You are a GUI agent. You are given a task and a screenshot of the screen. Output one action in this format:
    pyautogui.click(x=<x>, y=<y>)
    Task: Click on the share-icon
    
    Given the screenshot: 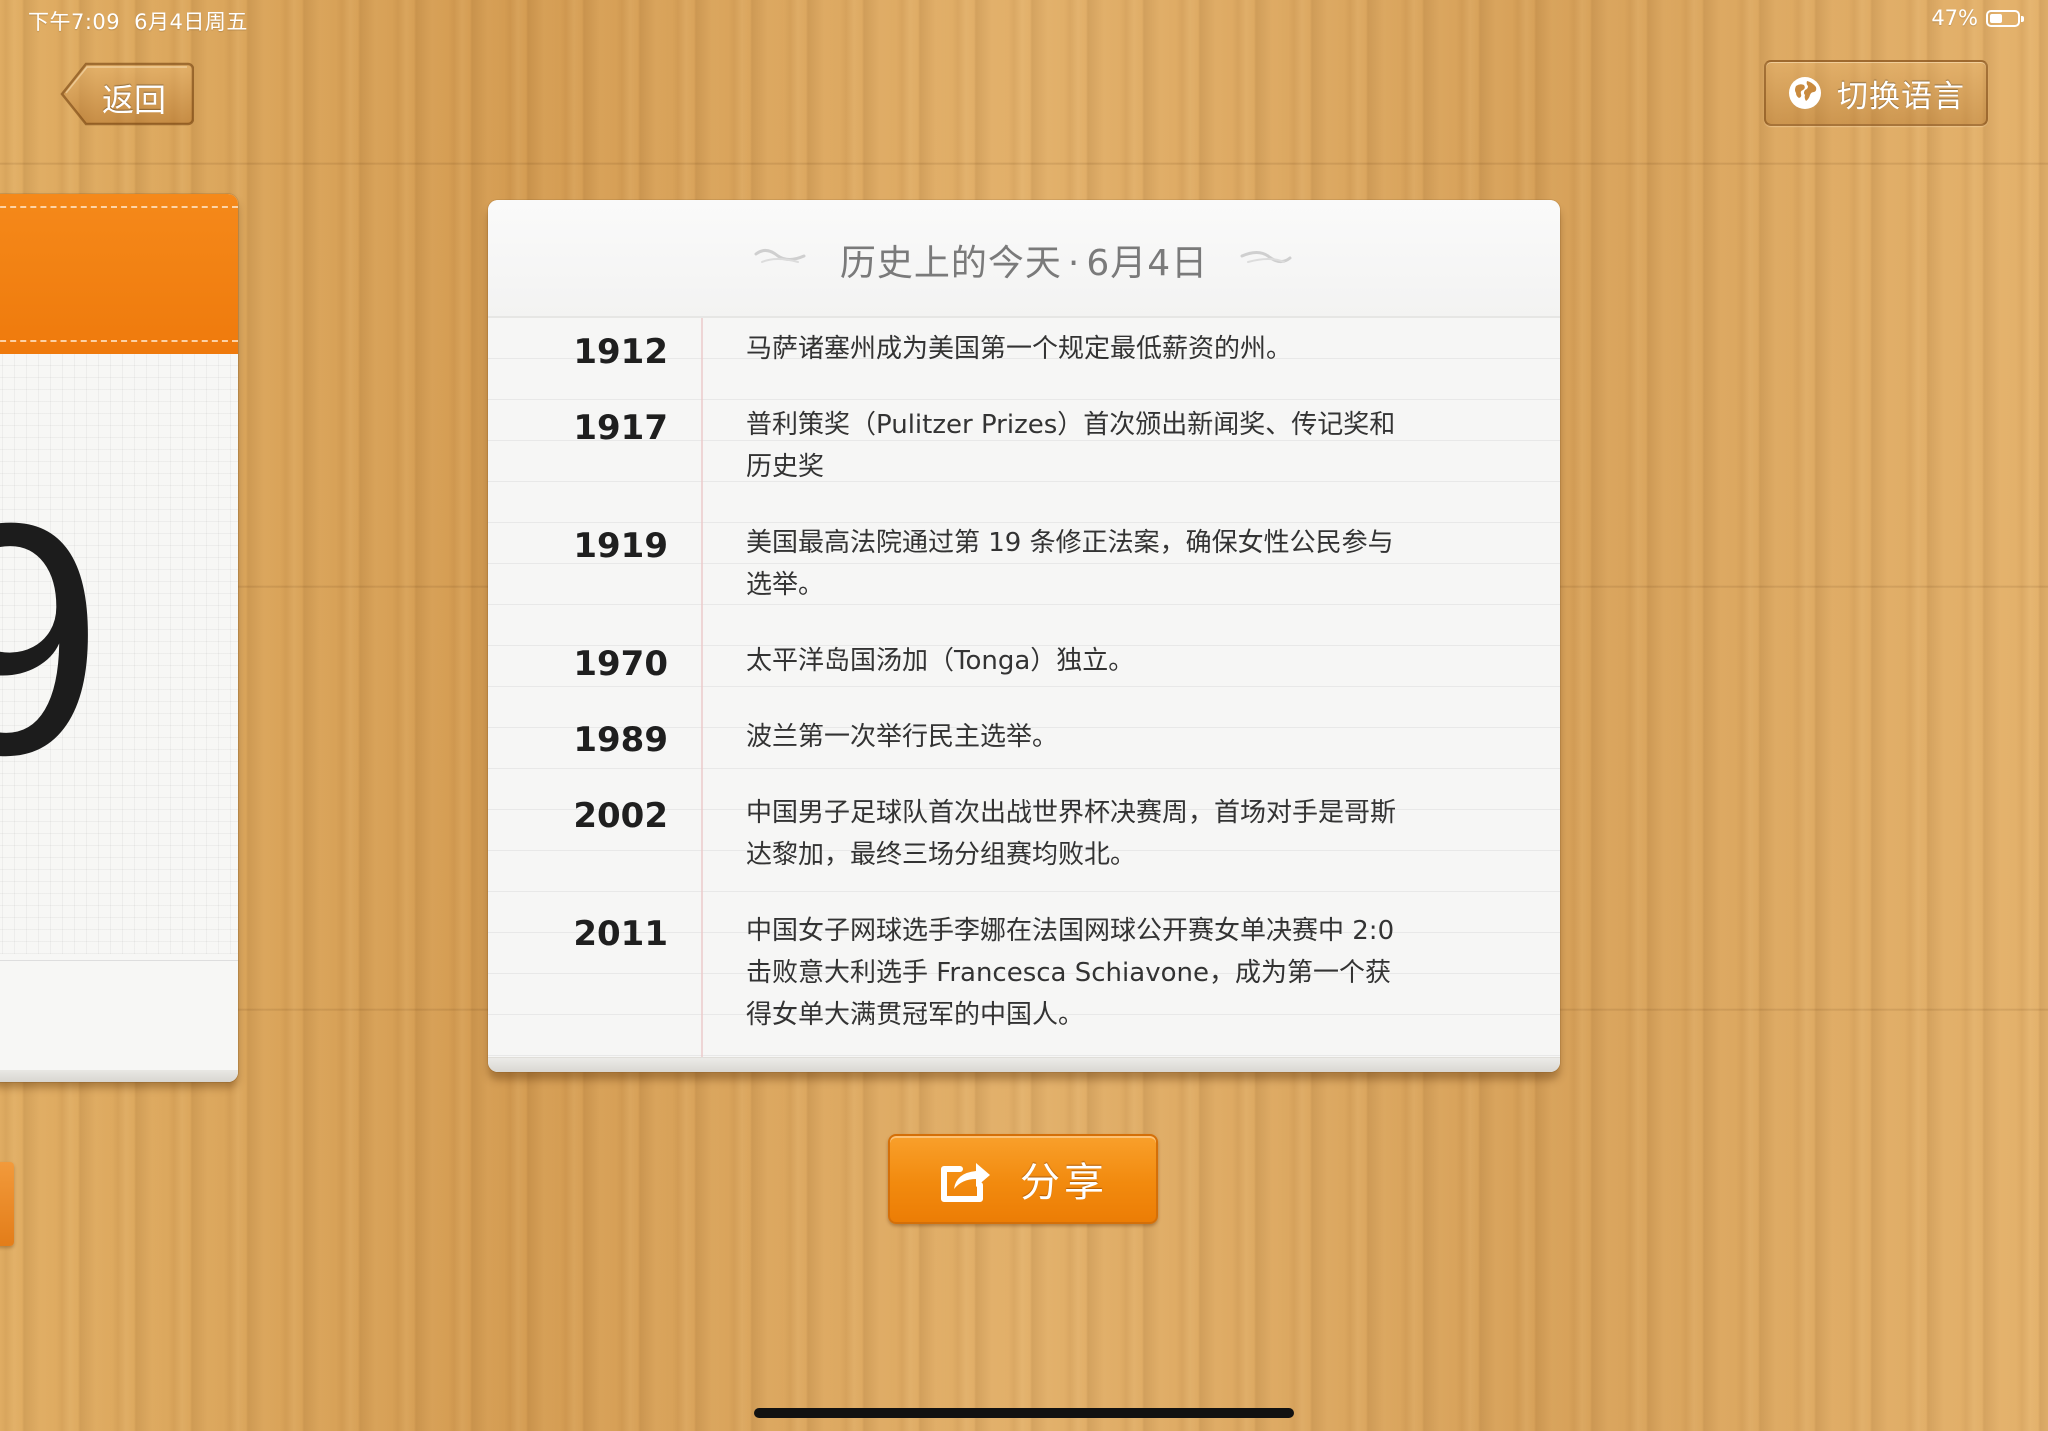 What is the action you would take?
    pyautogui.click(x=965, y=1182)
    